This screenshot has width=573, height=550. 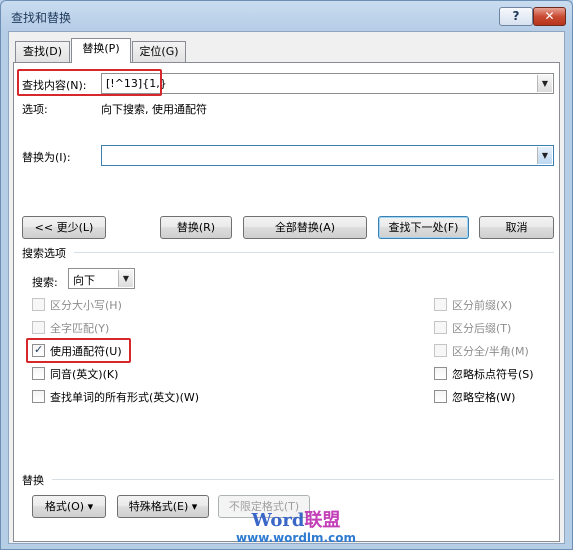 I want to click on match-width-label: 区分全/半角(M), so click(x=490, y=351).